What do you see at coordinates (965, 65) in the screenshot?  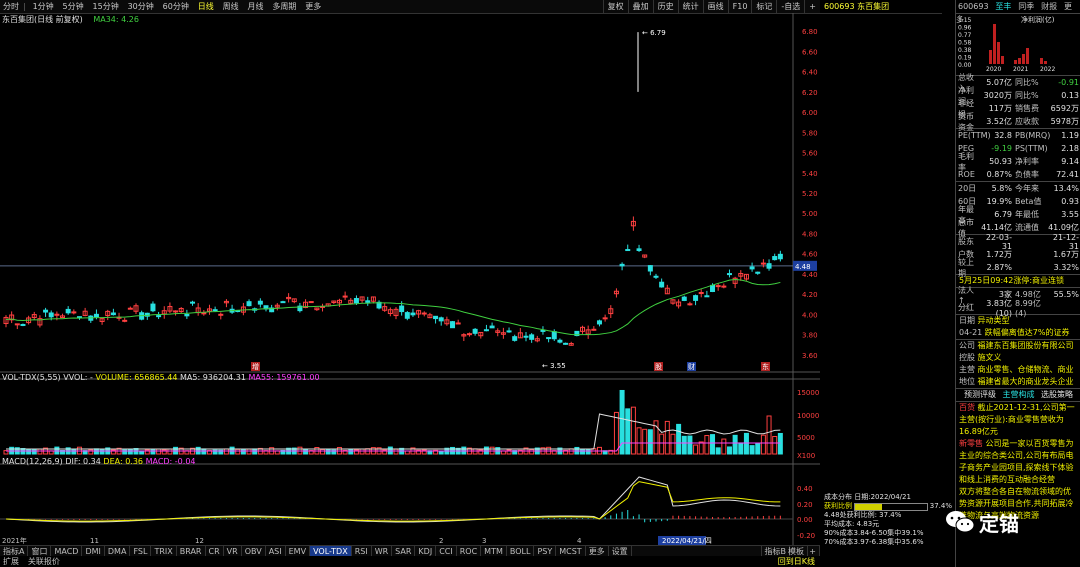 I see `mini-ytick: 0.00` at bounding box center [965, 65].